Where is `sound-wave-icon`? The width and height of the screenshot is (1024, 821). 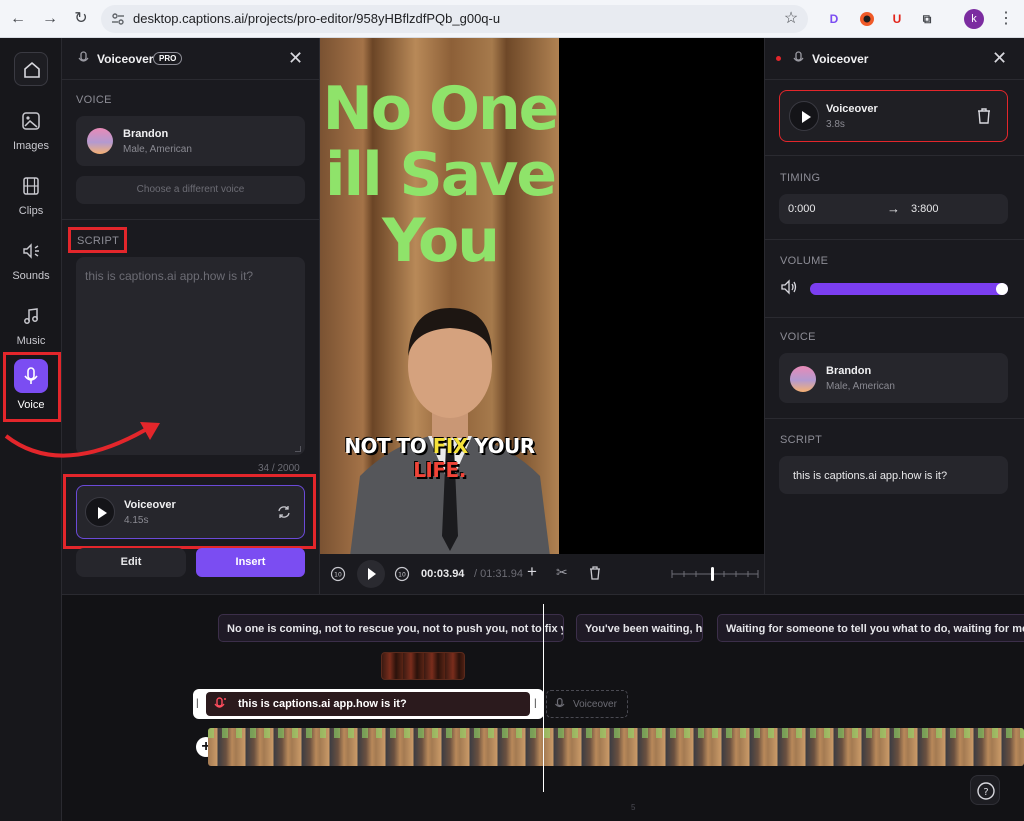
sound-wave-icon is located at coordinates (31, 251).